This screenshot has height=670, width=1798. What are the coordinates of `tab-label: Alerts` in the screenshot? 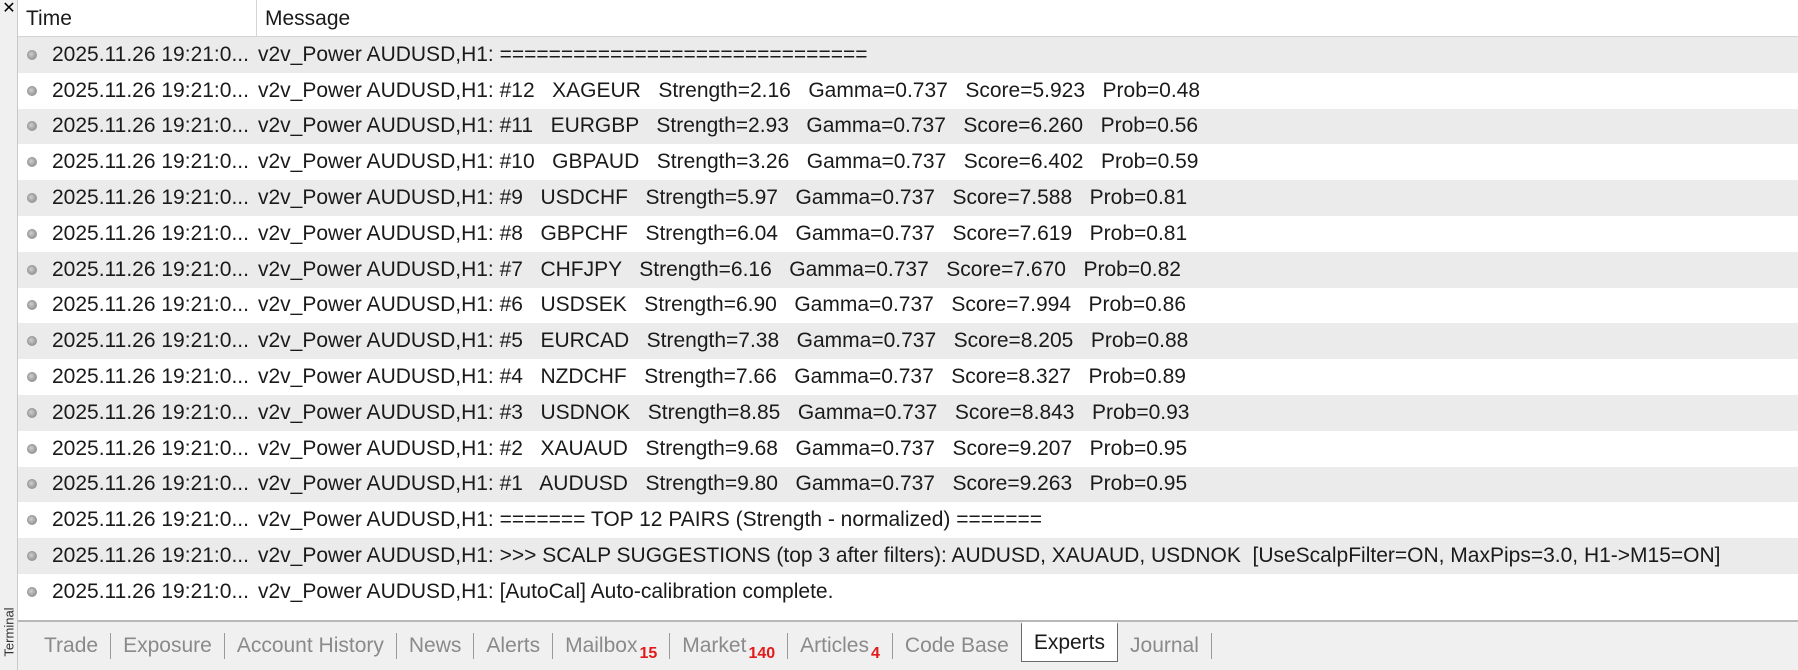 It's located at (513, 645).